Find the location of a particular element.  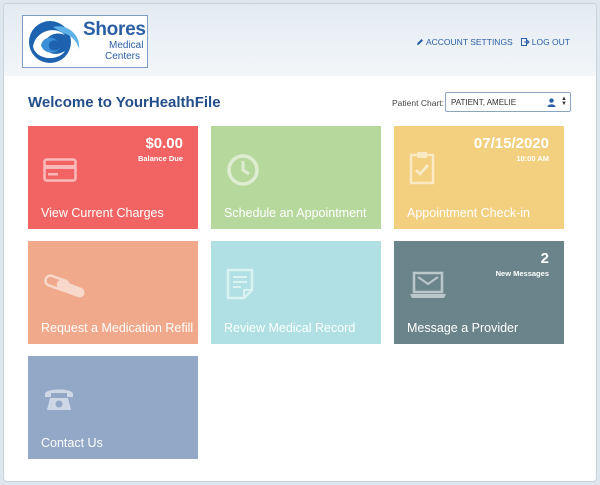

select-arrows-icon: ▲ ▼ is located at coordinates (564, 101).